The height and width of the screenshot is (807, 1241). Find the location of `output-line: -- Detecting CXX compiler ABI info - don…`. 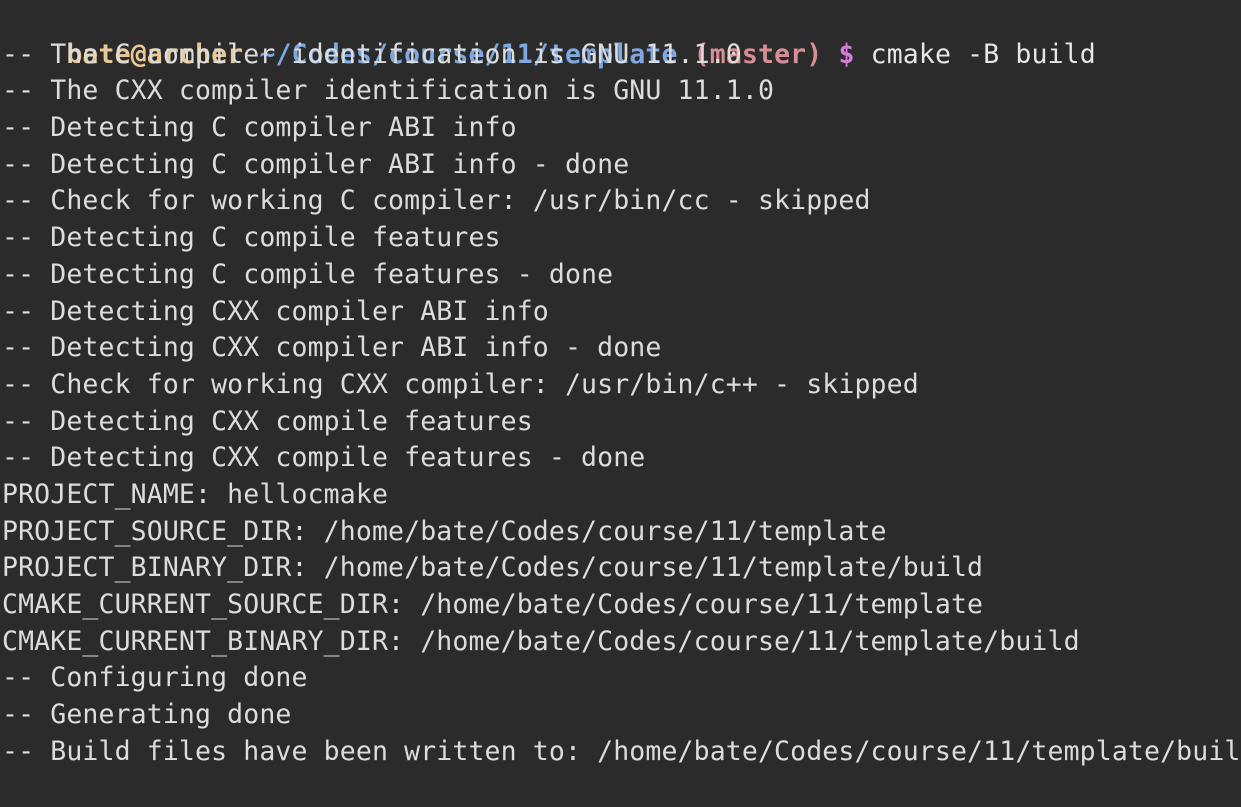

output-line: -- Detecting CXX compiler ABI info - don… is located at coordinates (332, 348).